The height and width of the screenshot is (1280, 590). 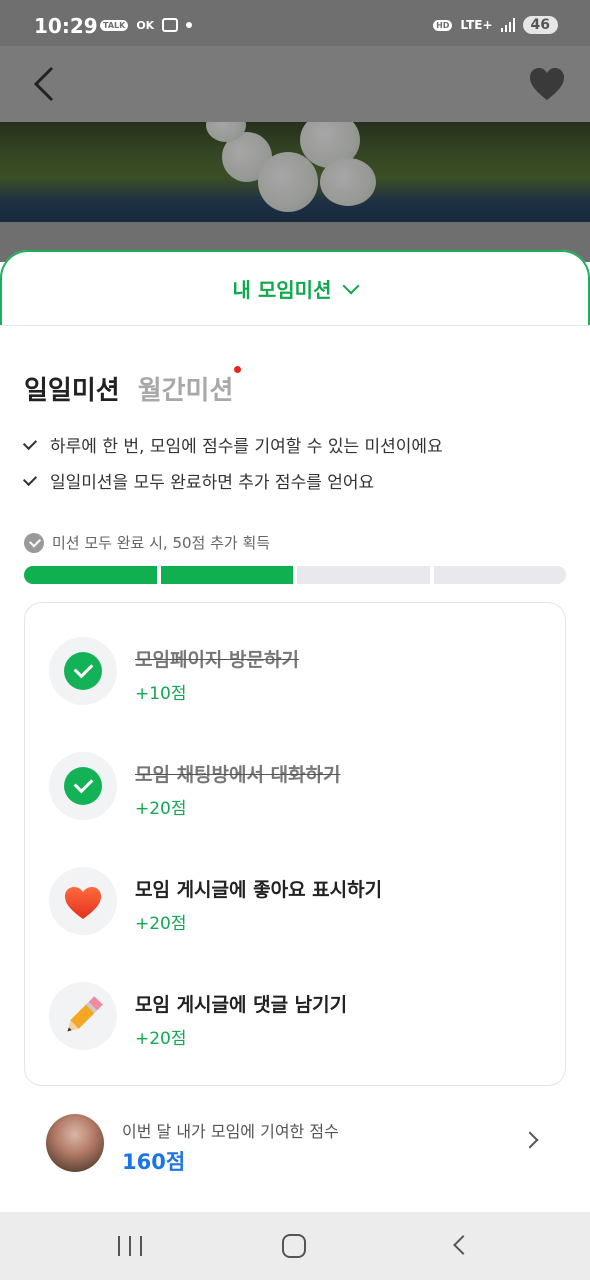 I want to click on mission-title: 모임페이지 방문하기, so click(x=217, y=660).